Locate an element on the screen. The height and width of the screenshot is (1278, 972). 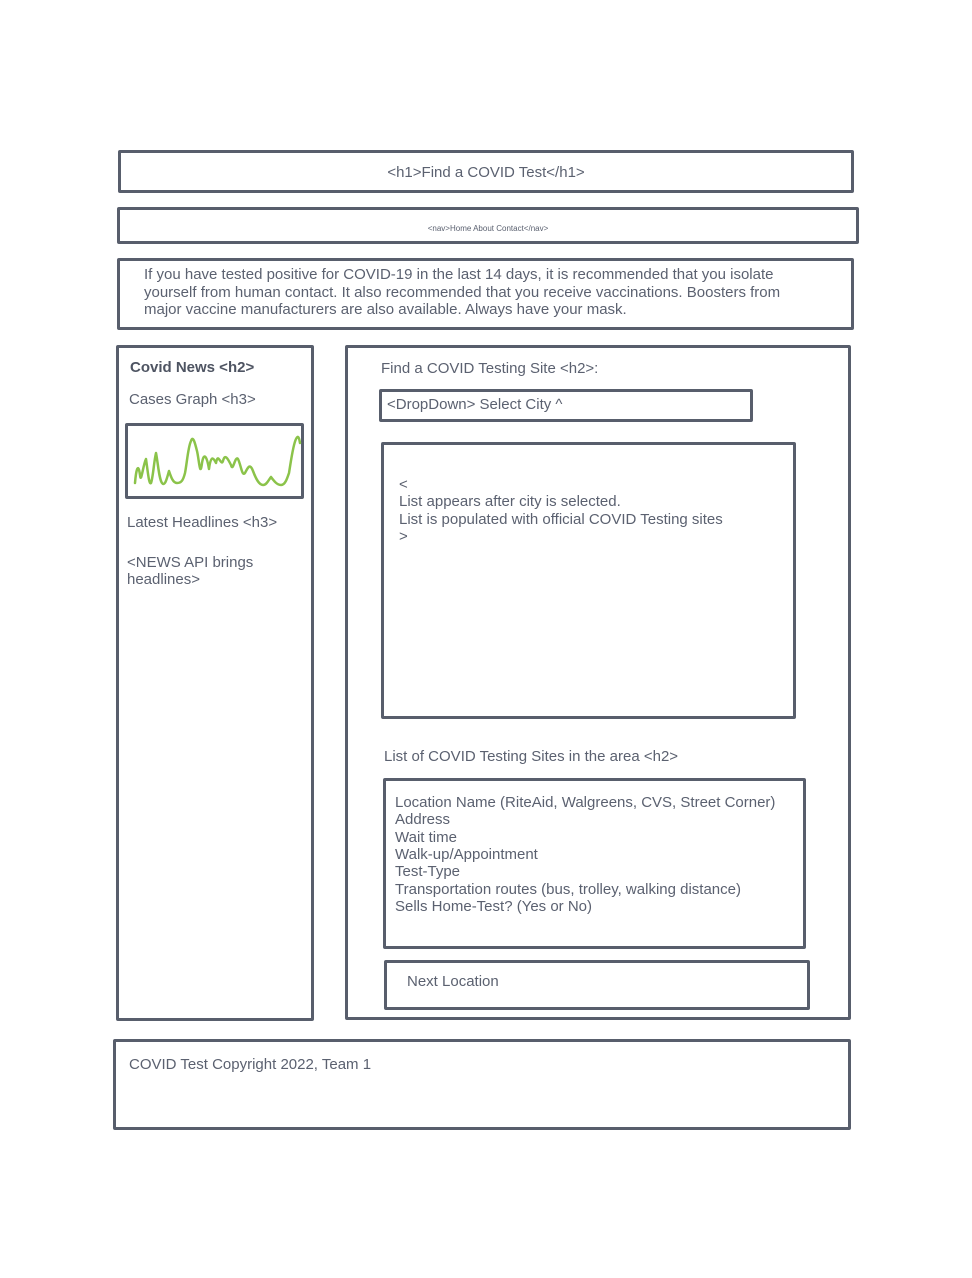
site-field-walkup: Walk-up/Appointment is located at coordinates (466, 854).